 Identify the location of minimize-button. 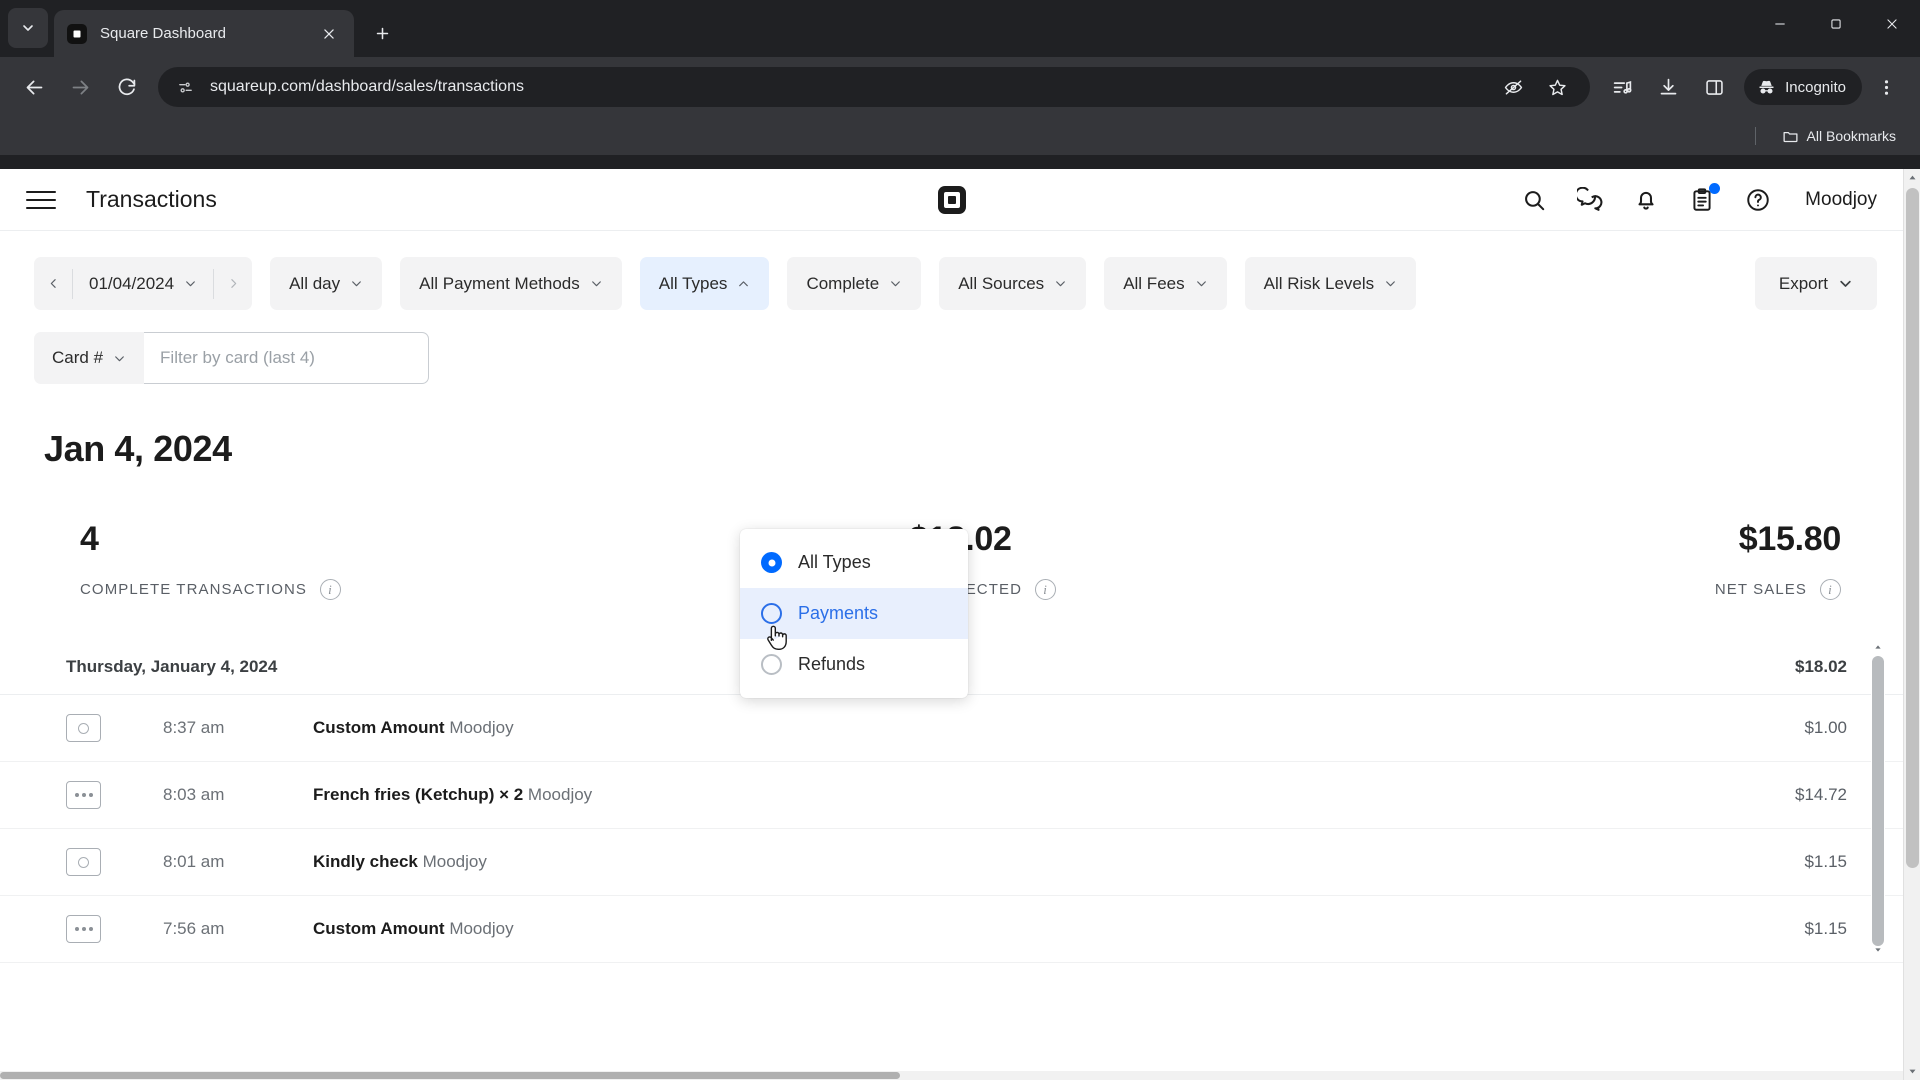
(1780, 24).